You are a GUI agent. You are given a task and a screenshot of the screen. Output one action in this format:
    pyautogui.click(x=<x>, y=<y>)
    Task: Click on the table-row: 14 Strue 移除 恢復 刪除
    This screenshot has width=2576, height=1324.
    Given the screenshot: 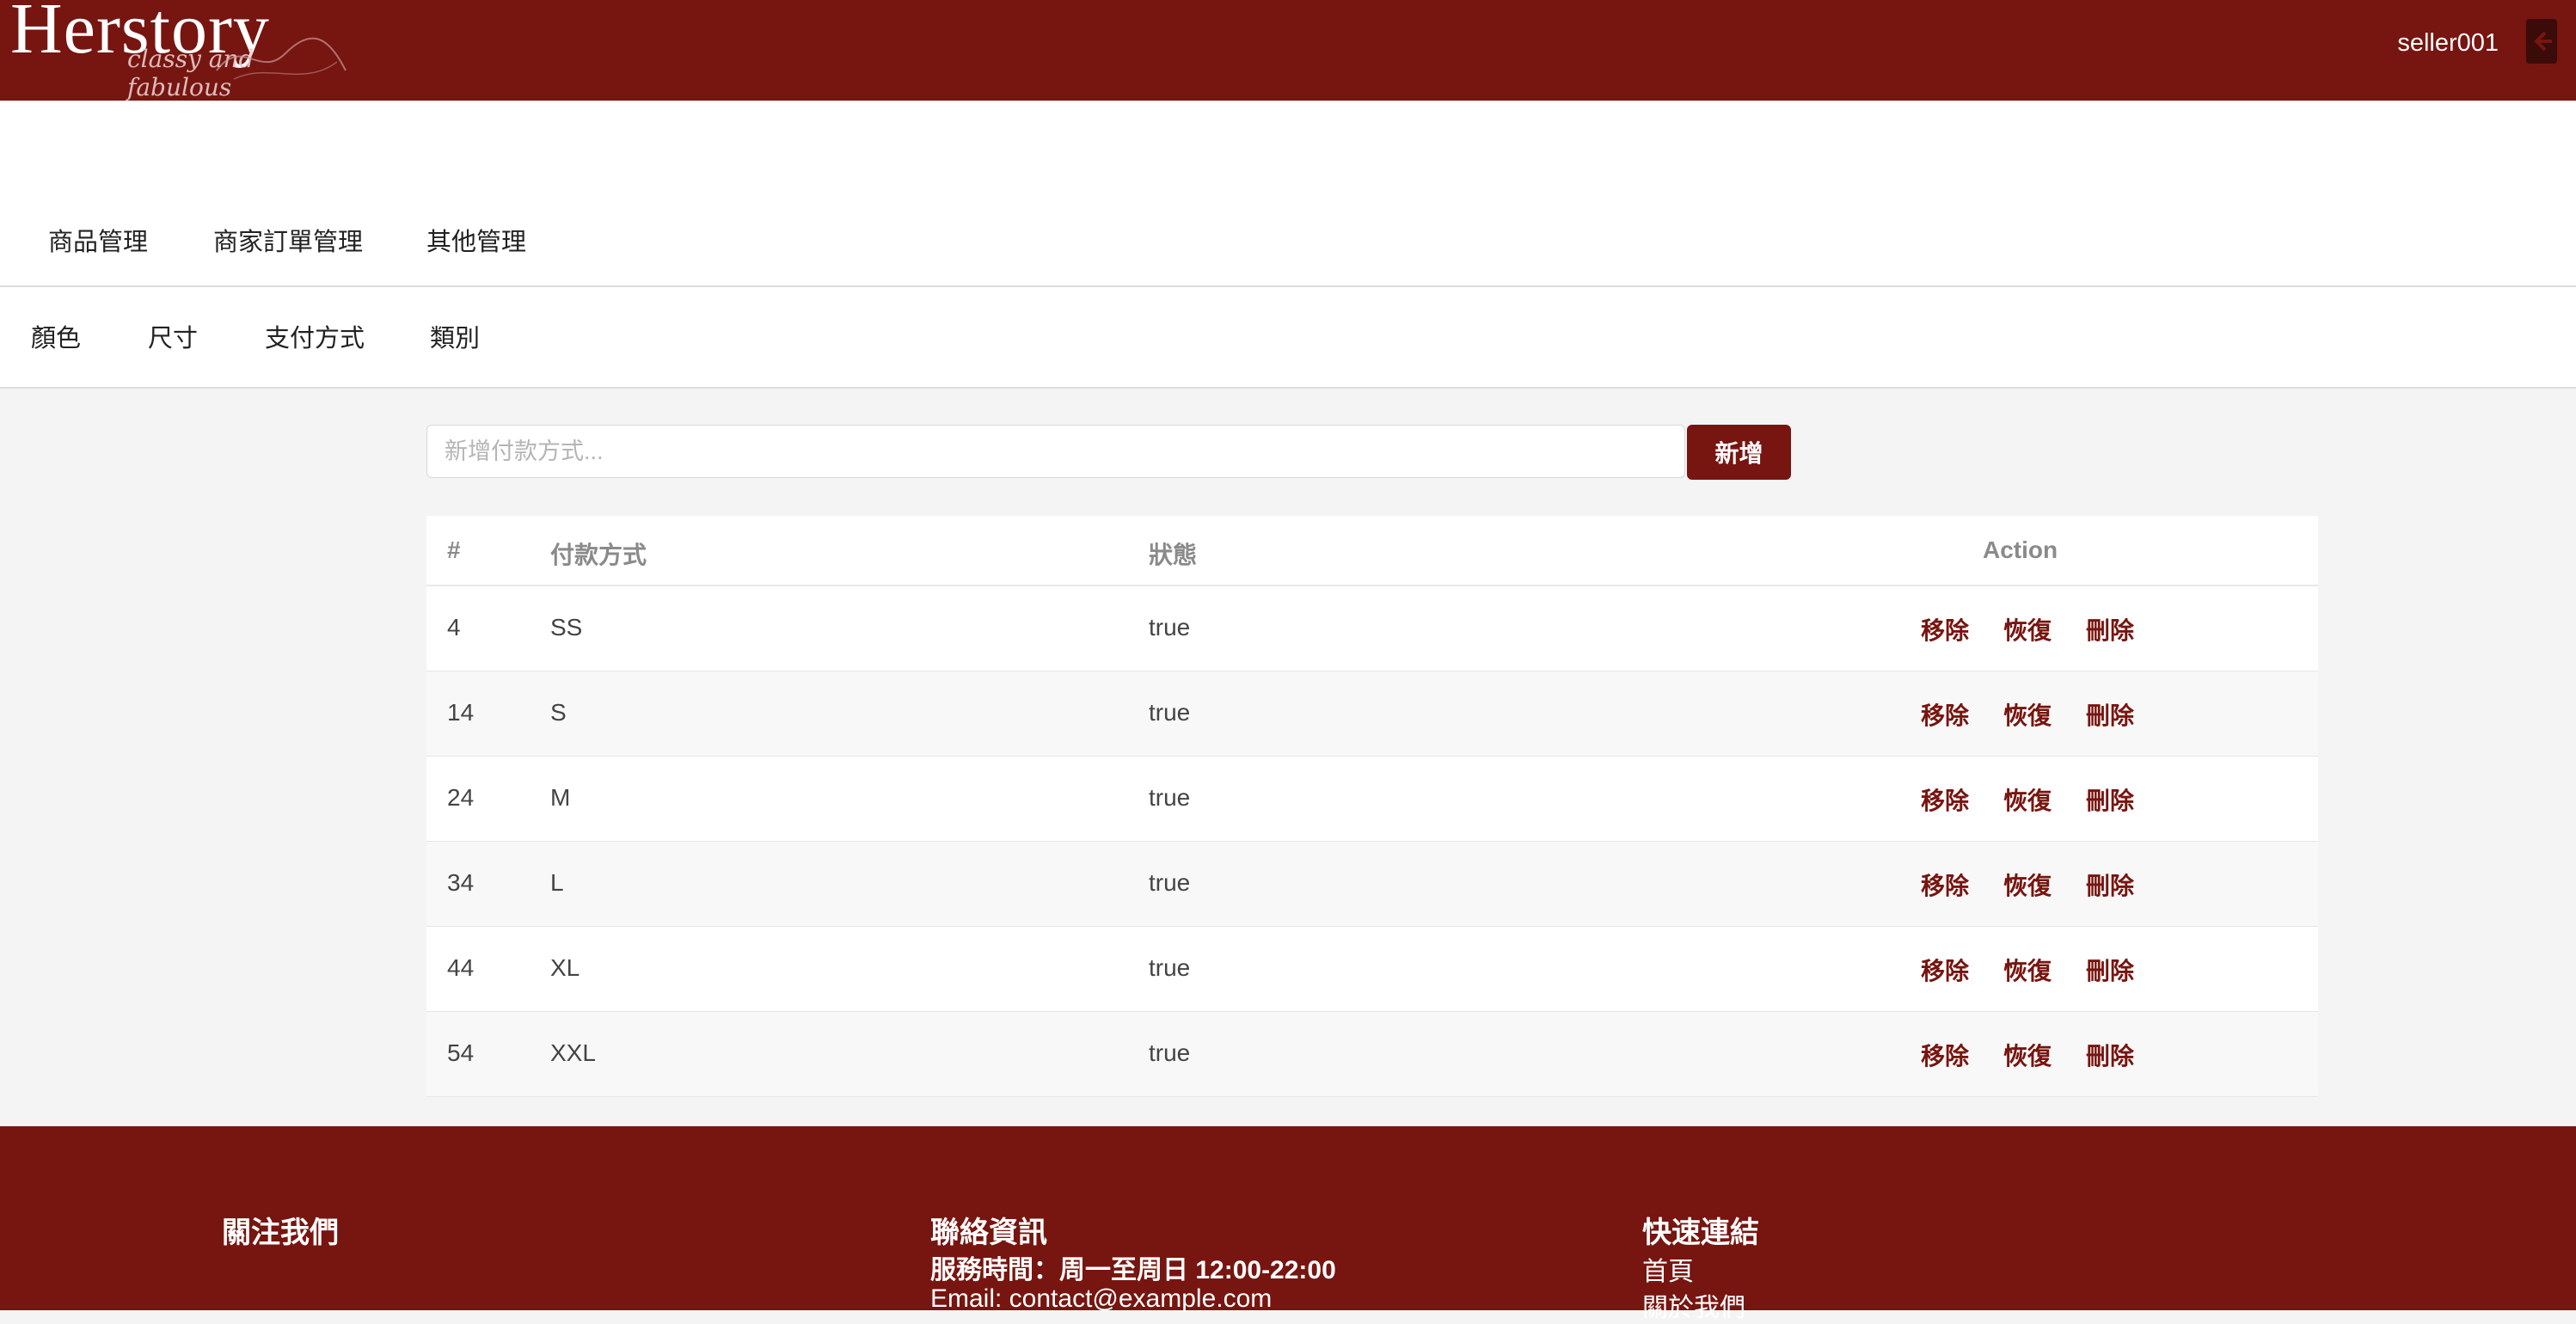 What is the action you would take?
    pyautogui.click(x=1372, y=714)
    